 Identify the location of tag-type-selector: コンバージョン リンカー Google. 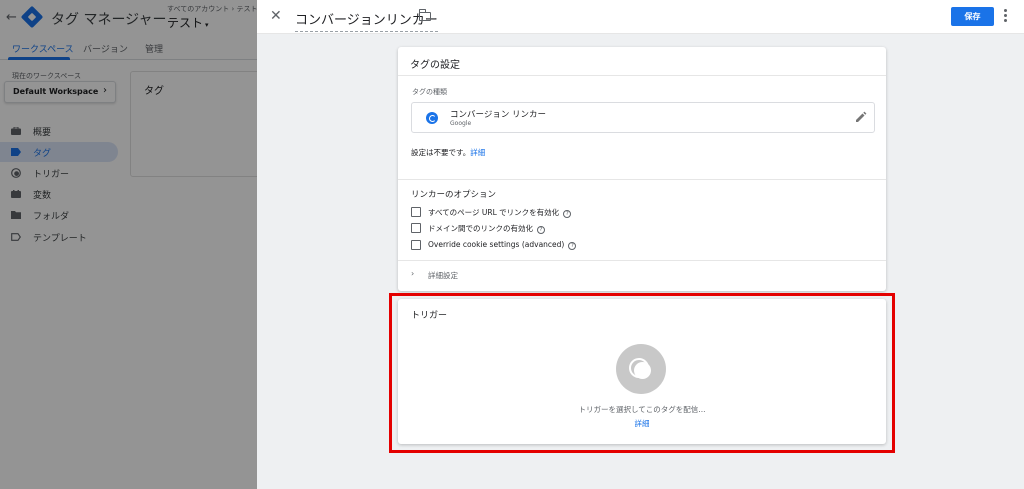
(643, 117).